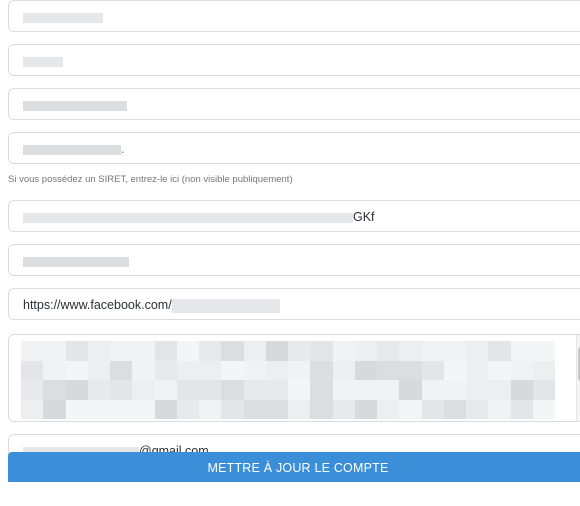 The height and width of the screenshot is (506, 580). Describe the element at coordinates (294, 148) in the screenshot. I see `text-field-4: .` at that location.